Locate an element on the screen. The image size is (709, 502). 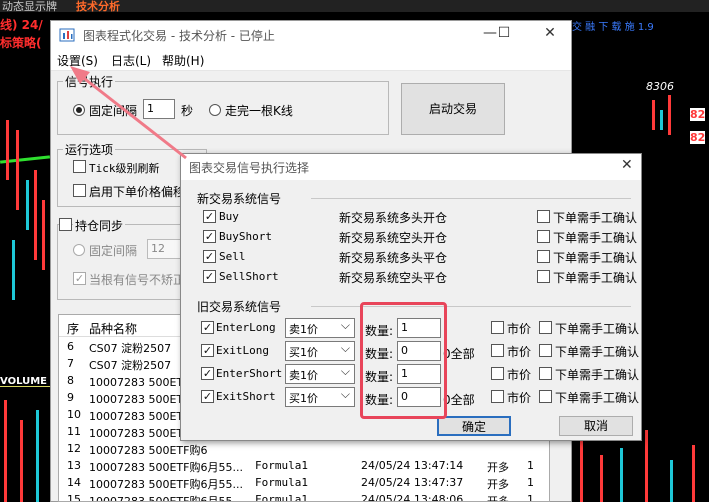
no-correct-checkbox: ✓ is located at coordinates (79, 278).